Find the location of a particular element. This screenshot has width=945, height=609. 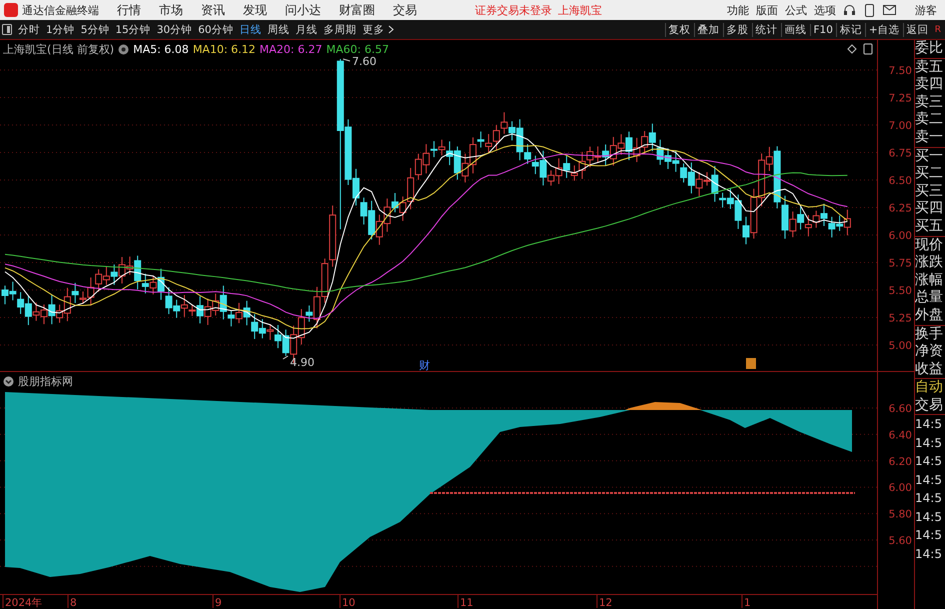

menu-item: 问小达 is located at coordinates (303, 10).